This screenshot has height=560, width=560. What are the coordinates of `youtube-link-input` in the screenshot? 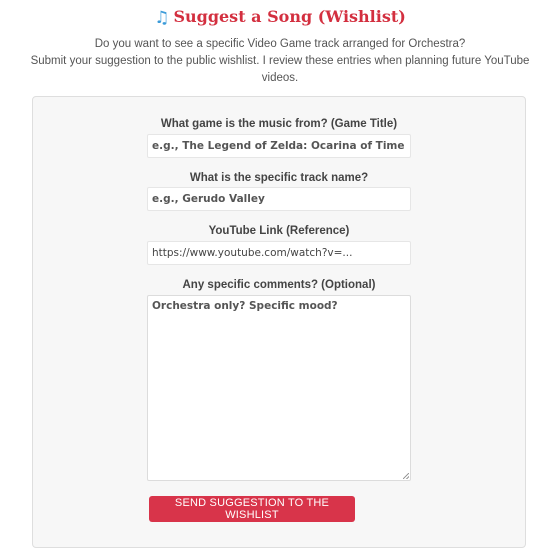 It's located at (279, 253).